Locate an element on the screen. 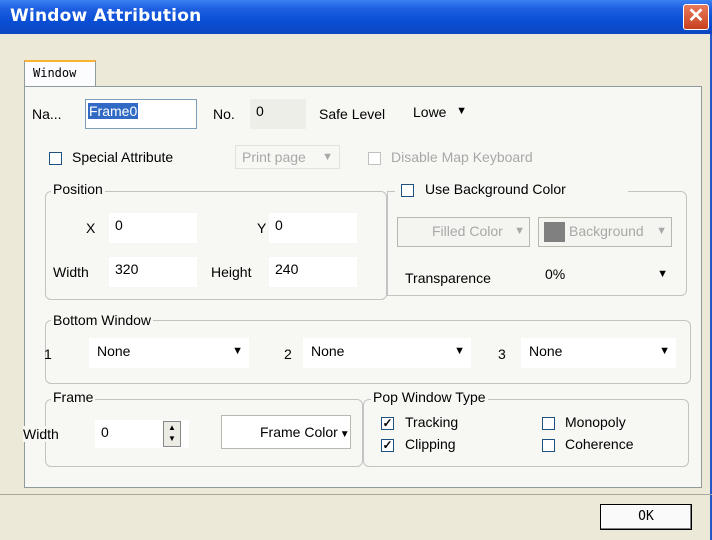  no-value: 0 is located at coordinates (260, 111).